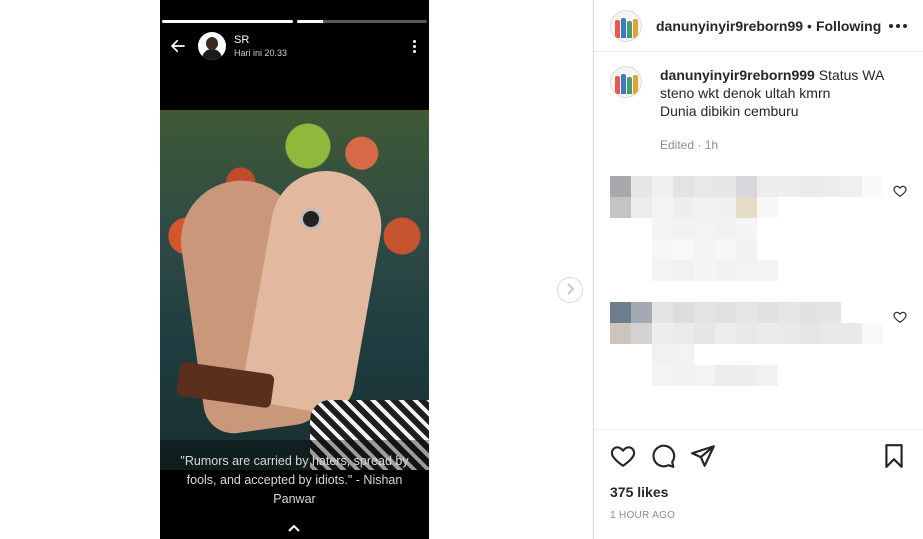  I want to click on caption-line: steno wkt denok ultah kmrn, so click(745, 93).